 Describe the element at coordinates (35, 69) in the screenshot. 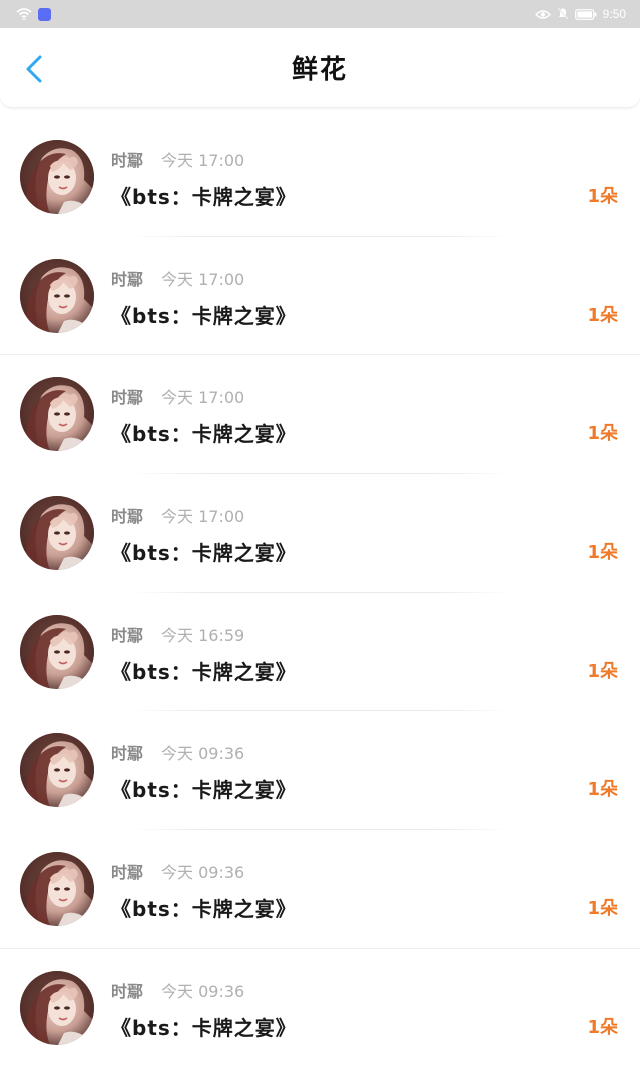

I see `back-button` at that location.